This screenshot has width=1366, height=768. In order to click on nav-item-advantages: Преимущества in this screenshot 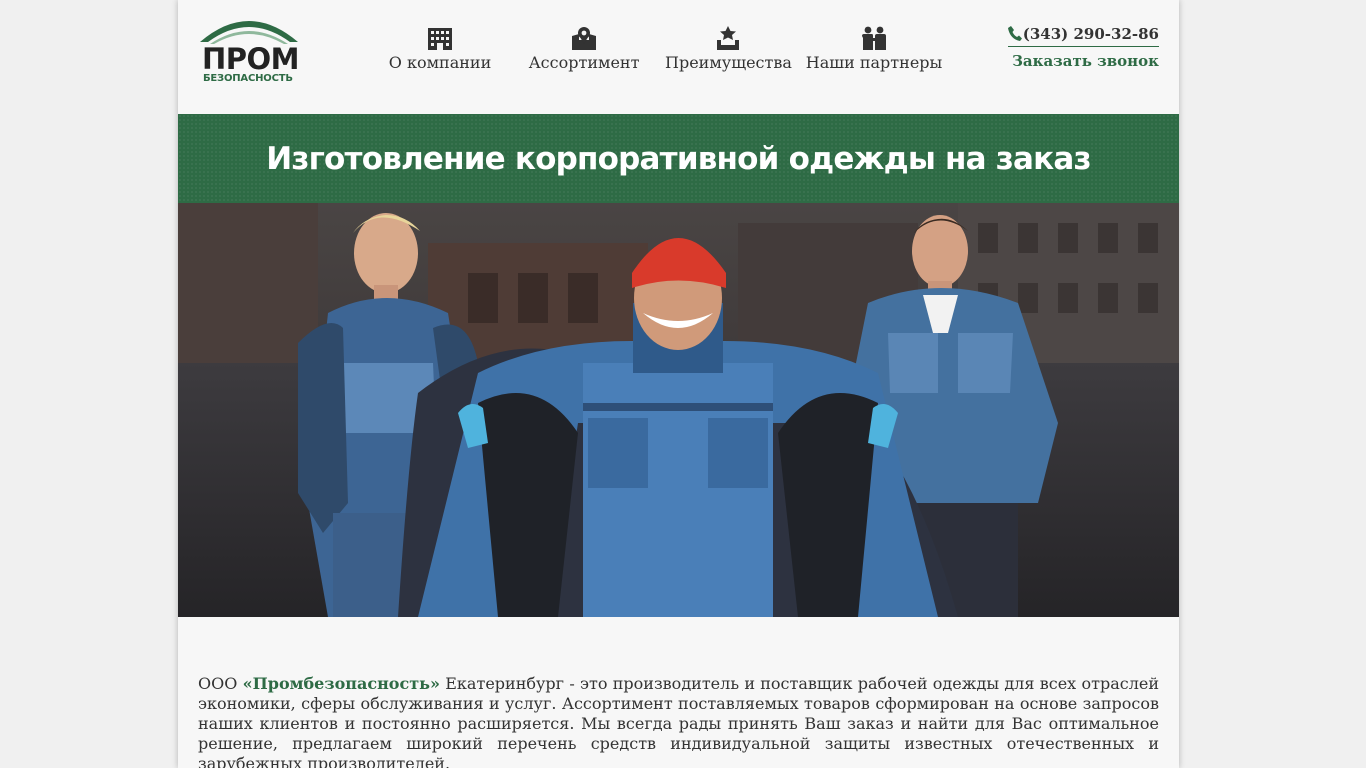, I will do `click(728, 49)`.